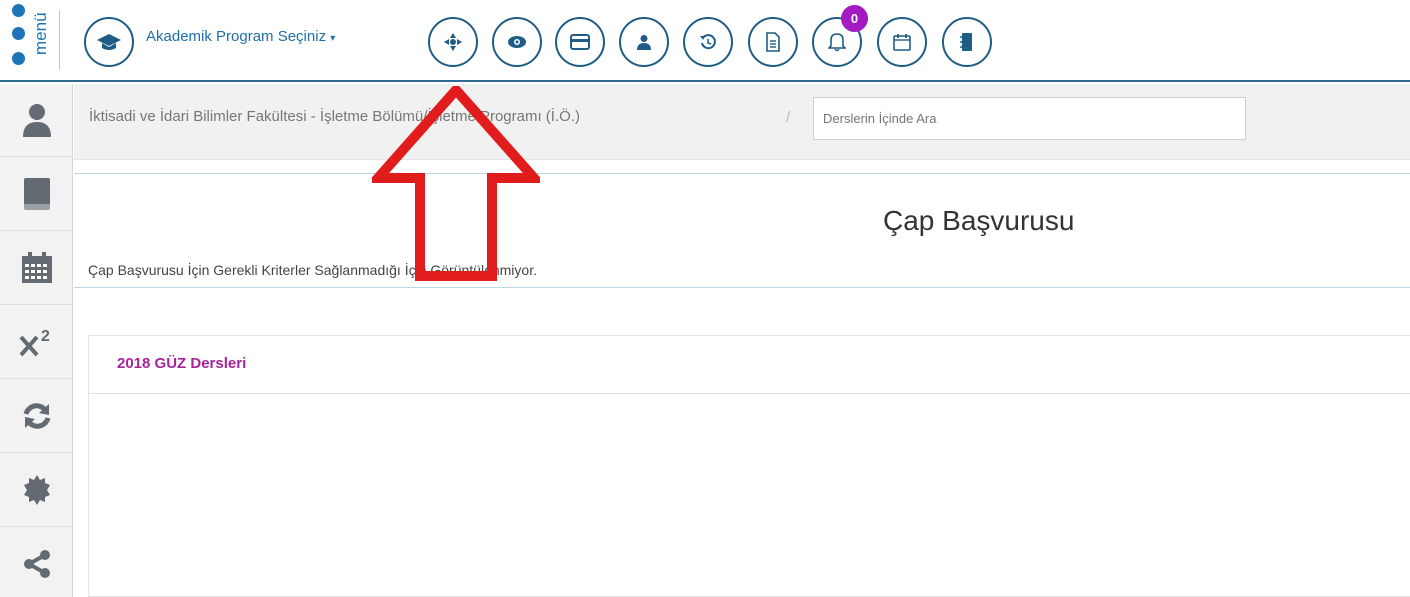  I want to click on bell-icon, so click(837, 42).